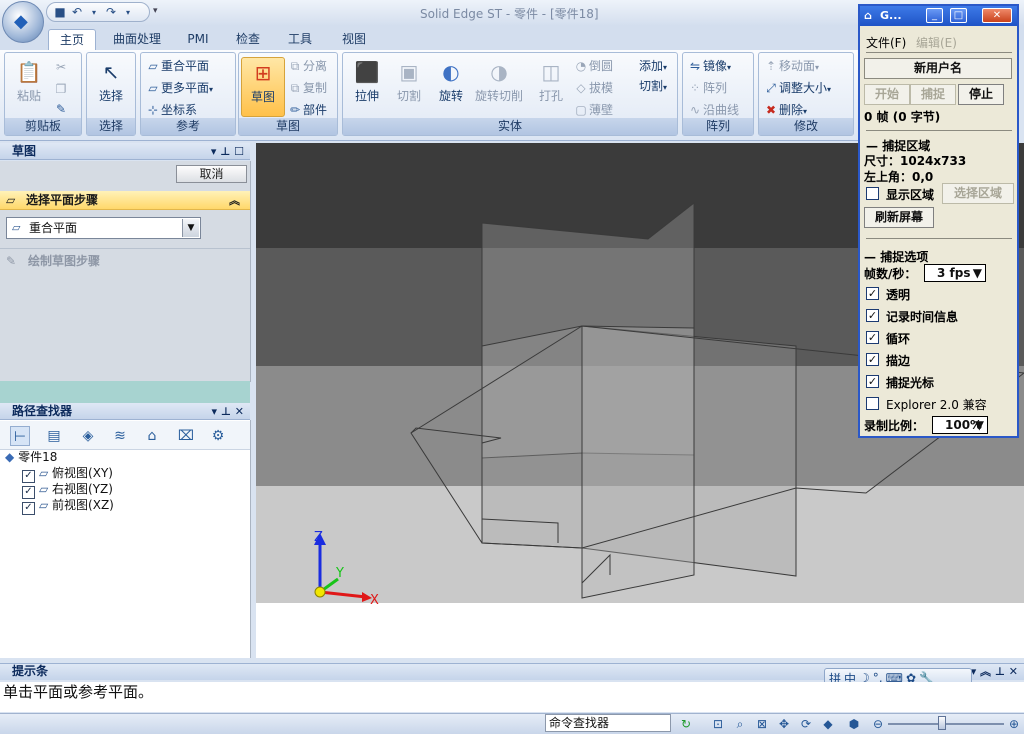 Image resolution: width=1024 pixels, height=734 pixels. What do you see at coordinates (218, 436) in the screenshot?
I see `settings-icon: ⚙` at bounding box center [218, 436].